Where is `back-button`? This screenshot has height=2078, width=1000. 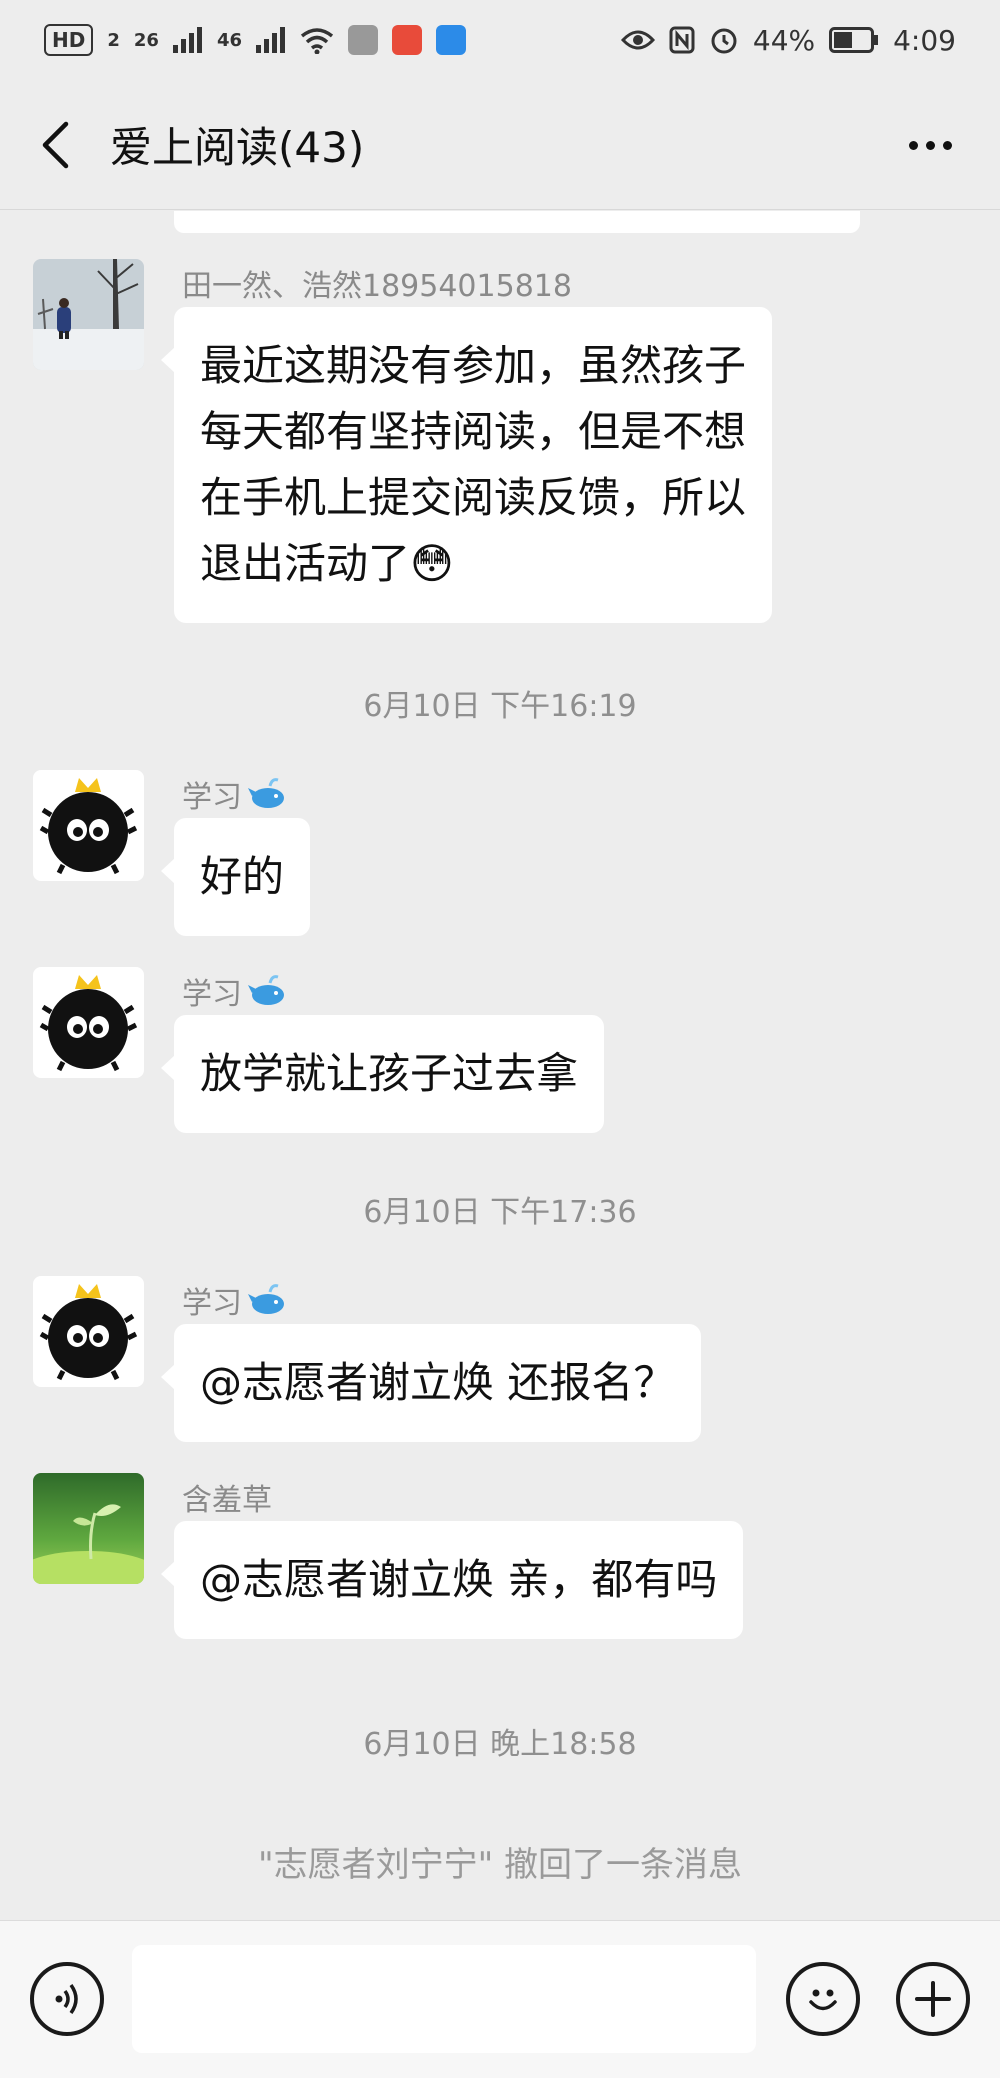 back-button is located at coordinates (55, 145).